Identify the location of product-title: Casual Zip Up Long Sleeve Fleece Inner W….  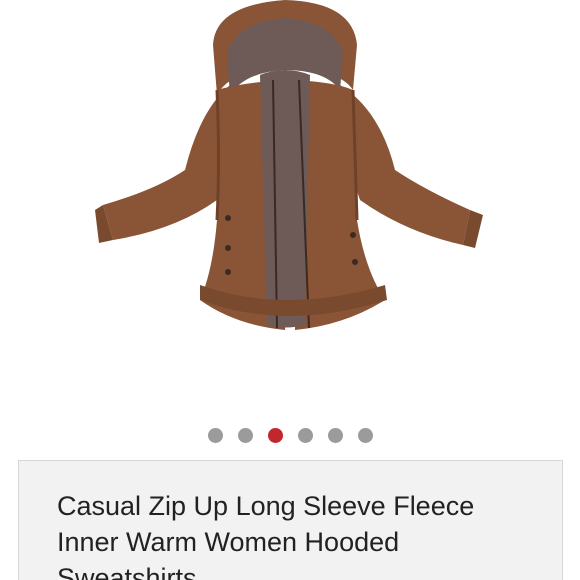
(266, 535).